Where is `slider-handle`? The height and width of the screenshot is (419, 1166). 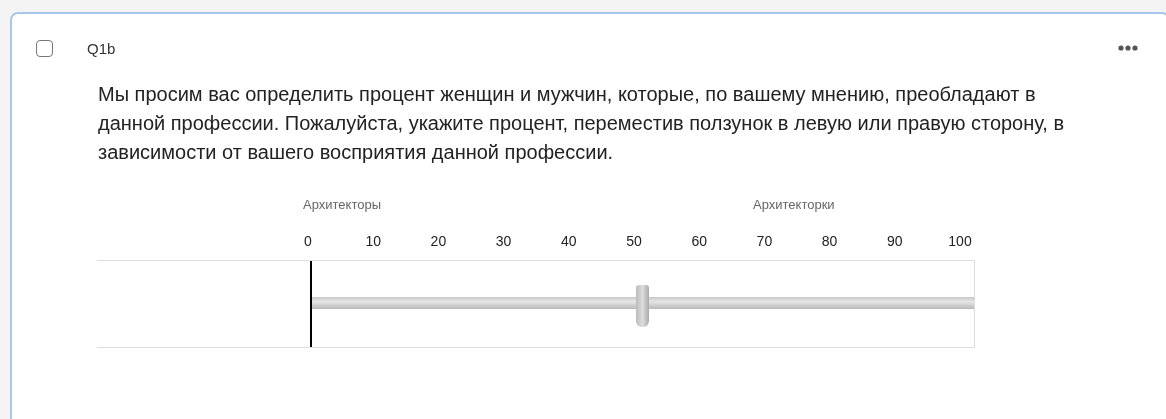
slider-handle is located at coordinates (642, 306).